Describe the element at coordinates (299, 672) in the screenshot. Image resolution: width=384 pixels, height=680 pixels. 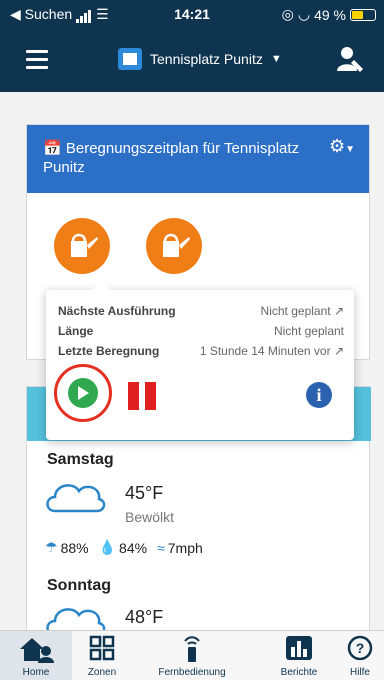
I see `tab-label: Berichte` at that location.